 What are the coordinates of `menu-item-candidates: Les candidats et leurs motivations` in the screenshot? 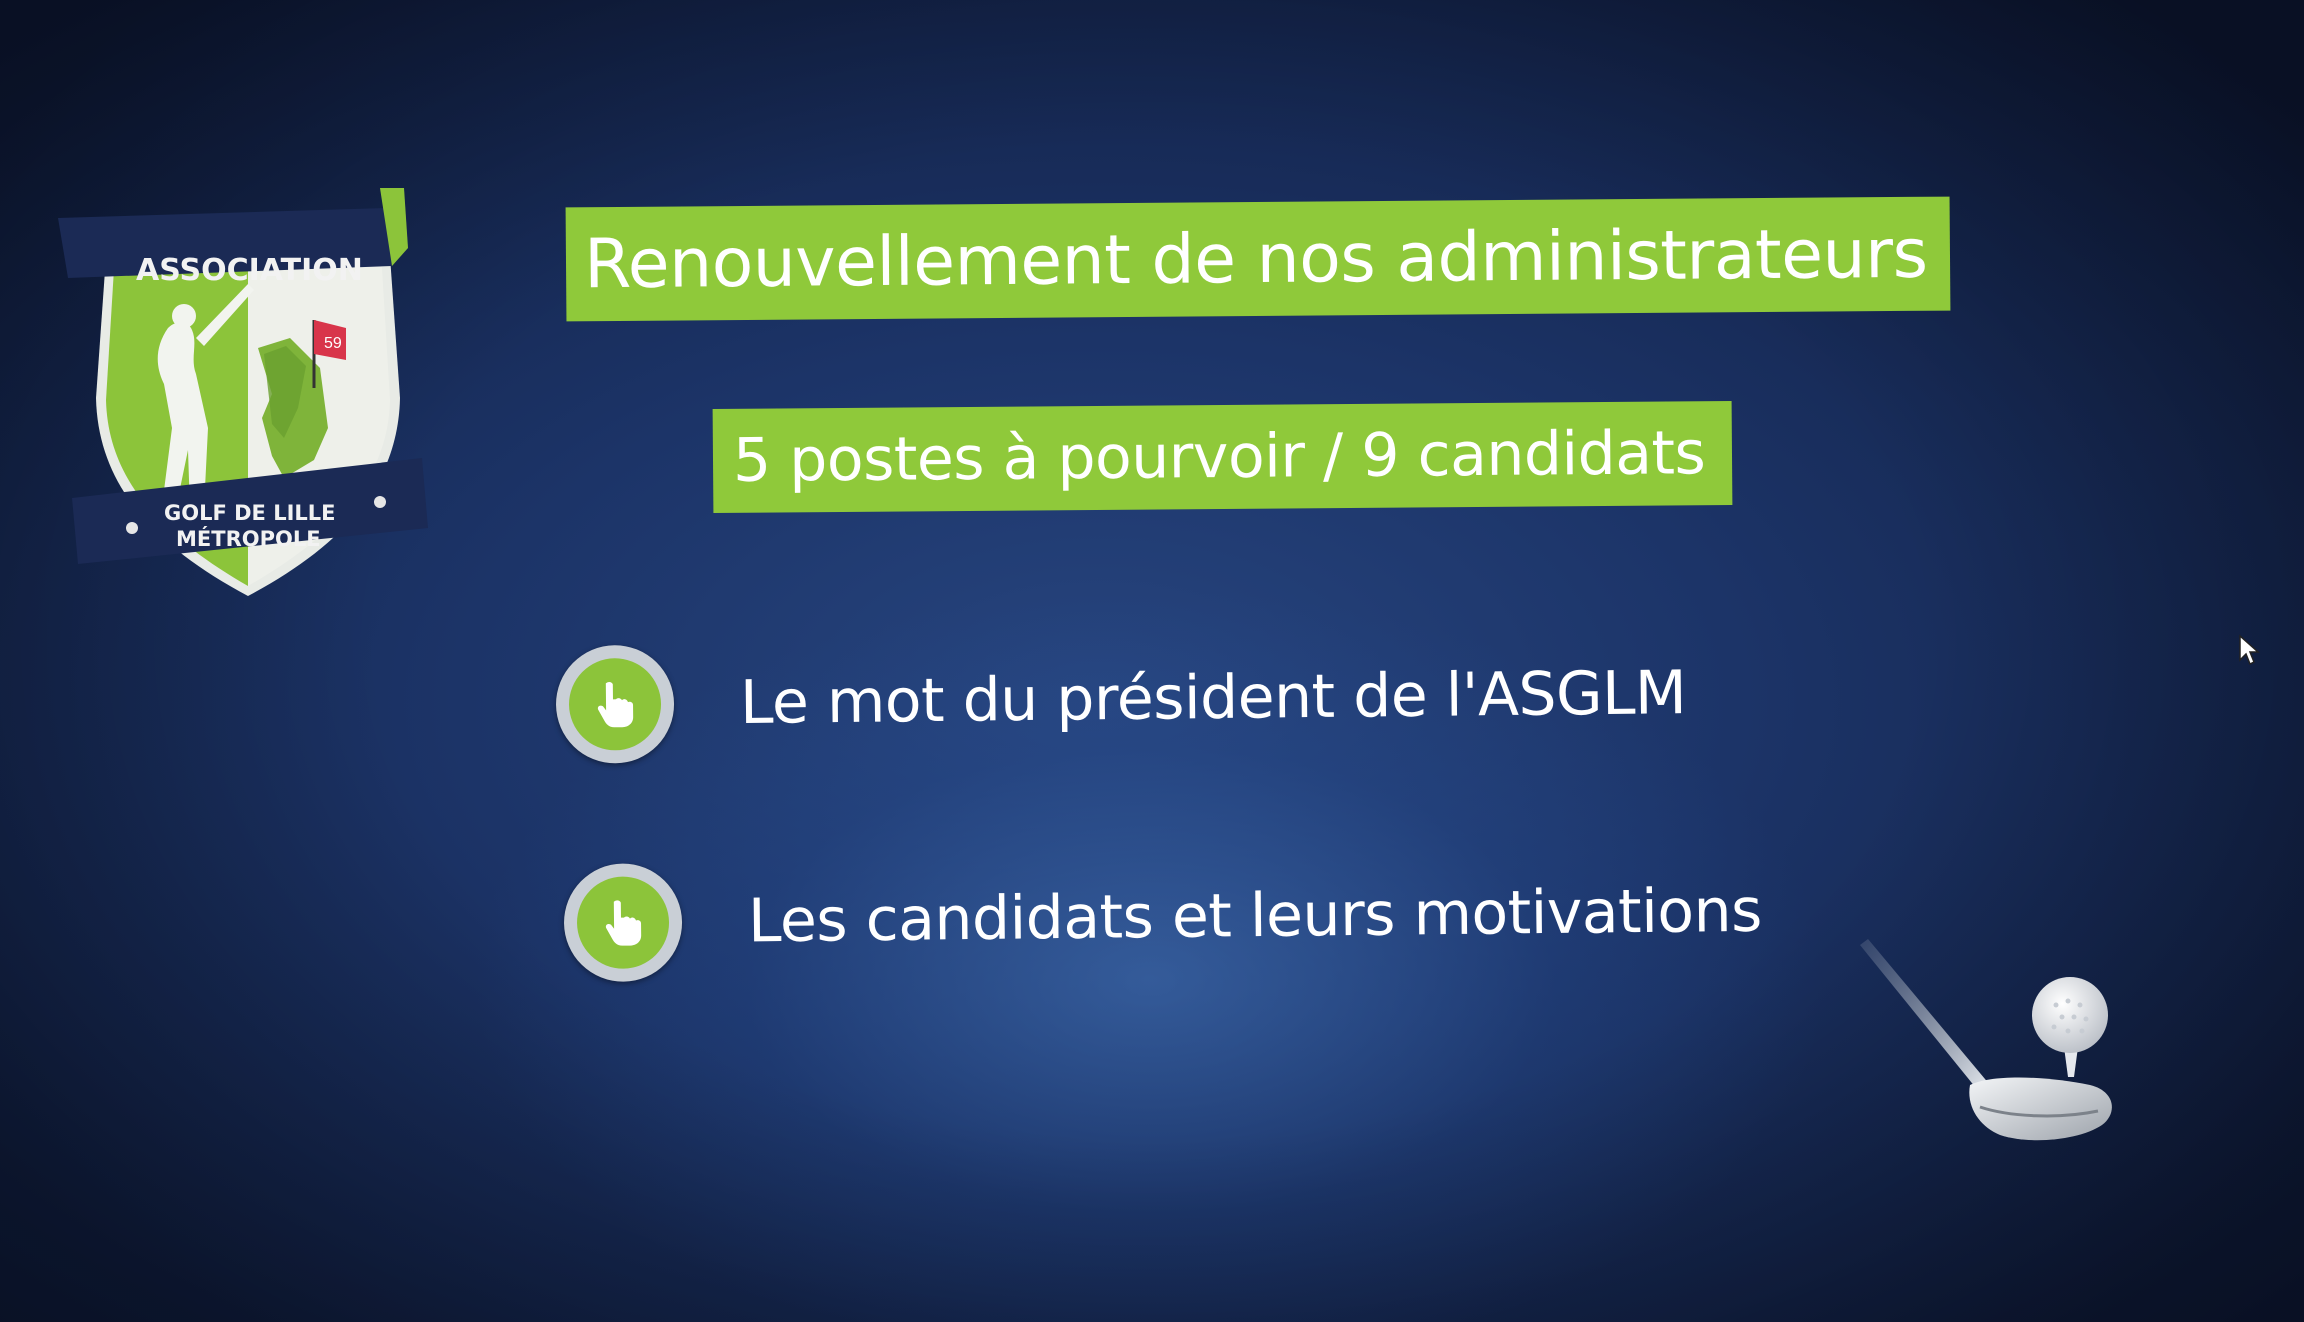 It's located at (1162, 917).